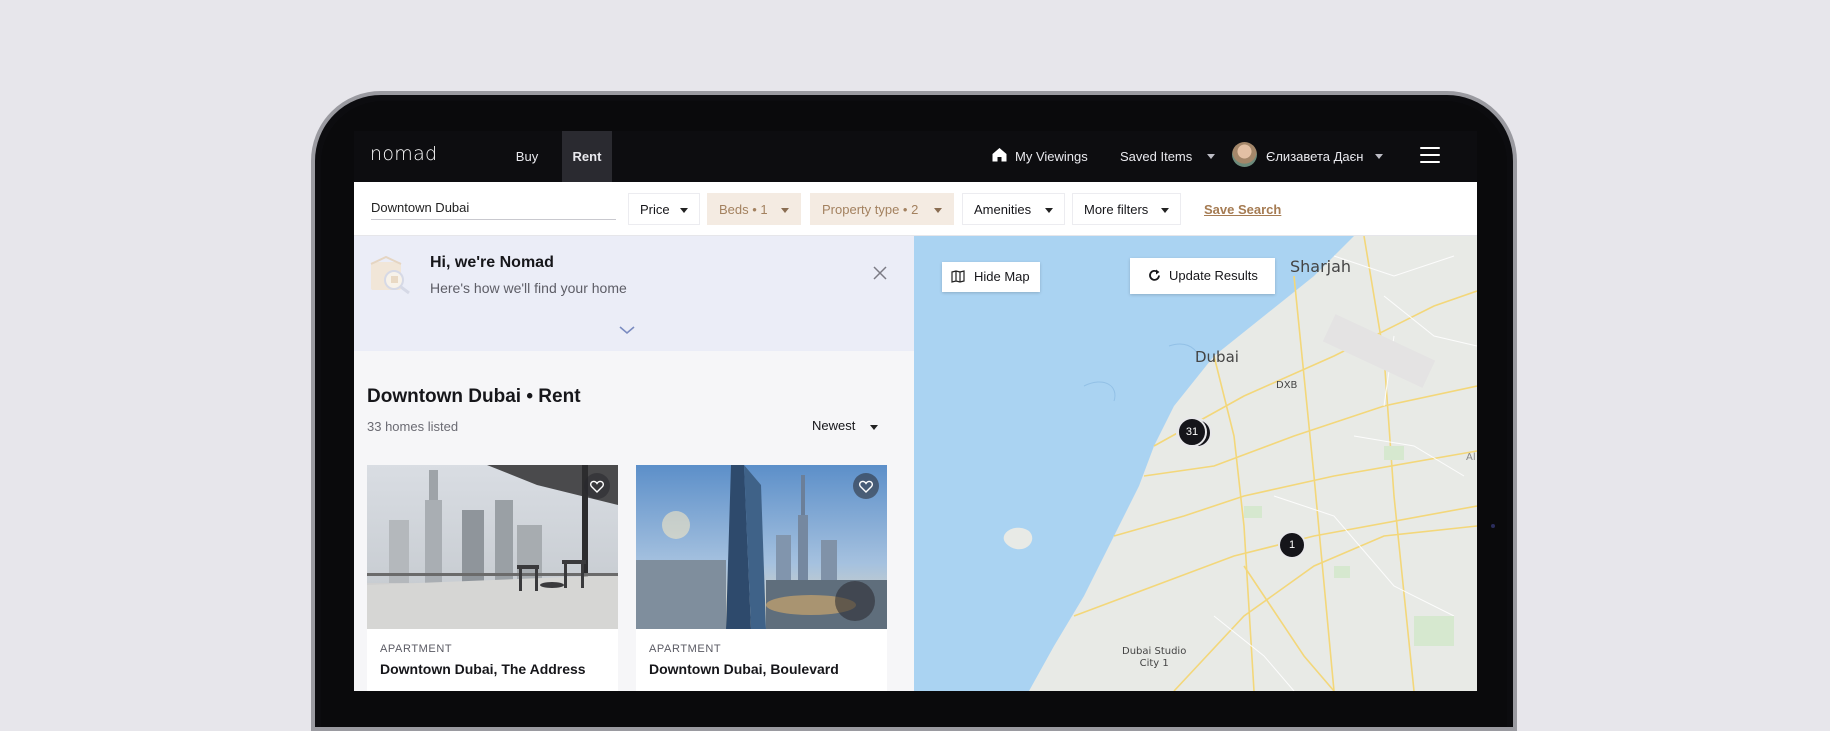 This screenshot has width=1830, height=731. I want to click on home-icon, so click(999, 155).